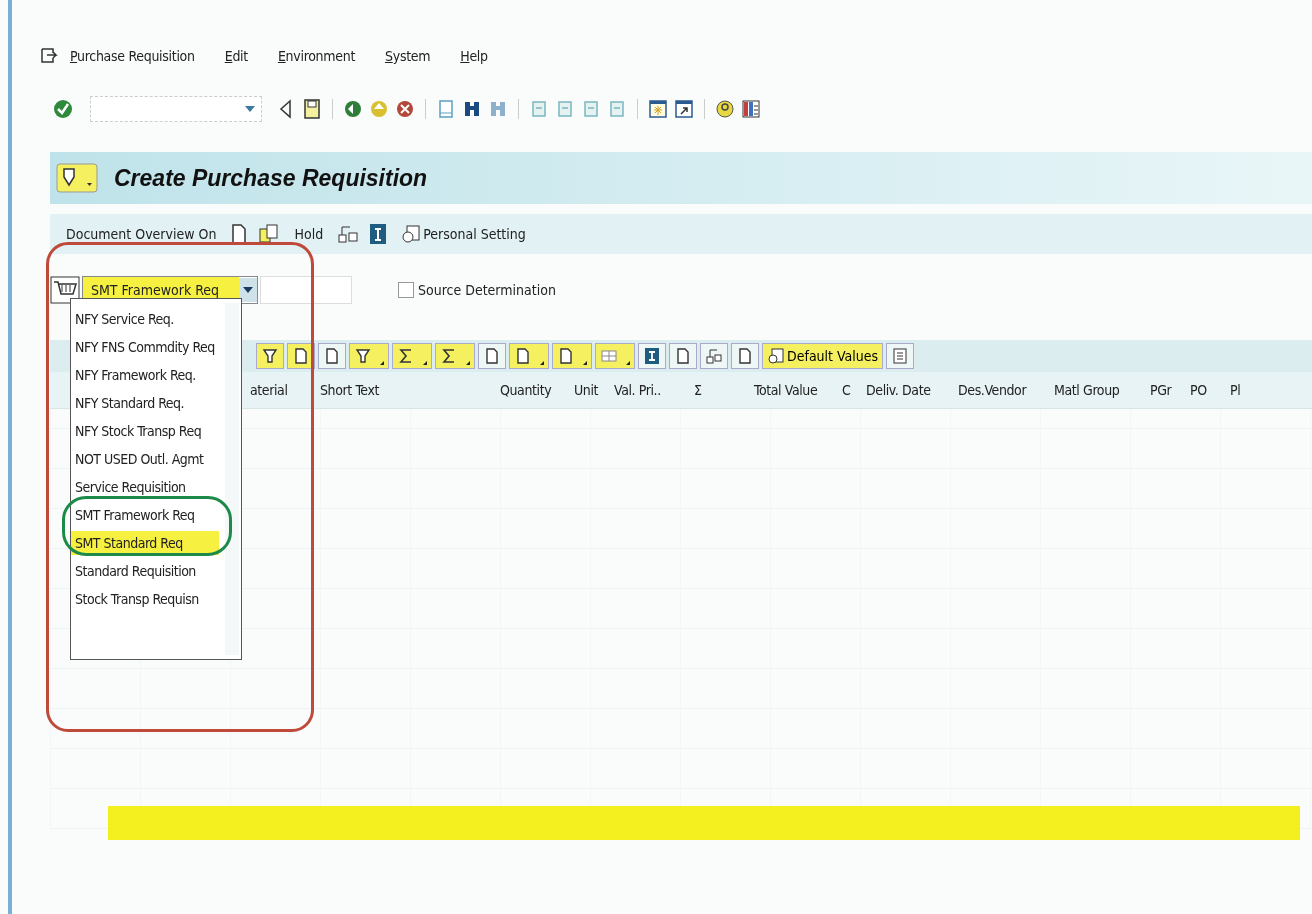 The width and height of the screenshot is (1312, 914). What do you see at coordinates (281, 390) in the screenshot?
I see `column-header: aterial` at bounding box center [281, 390].